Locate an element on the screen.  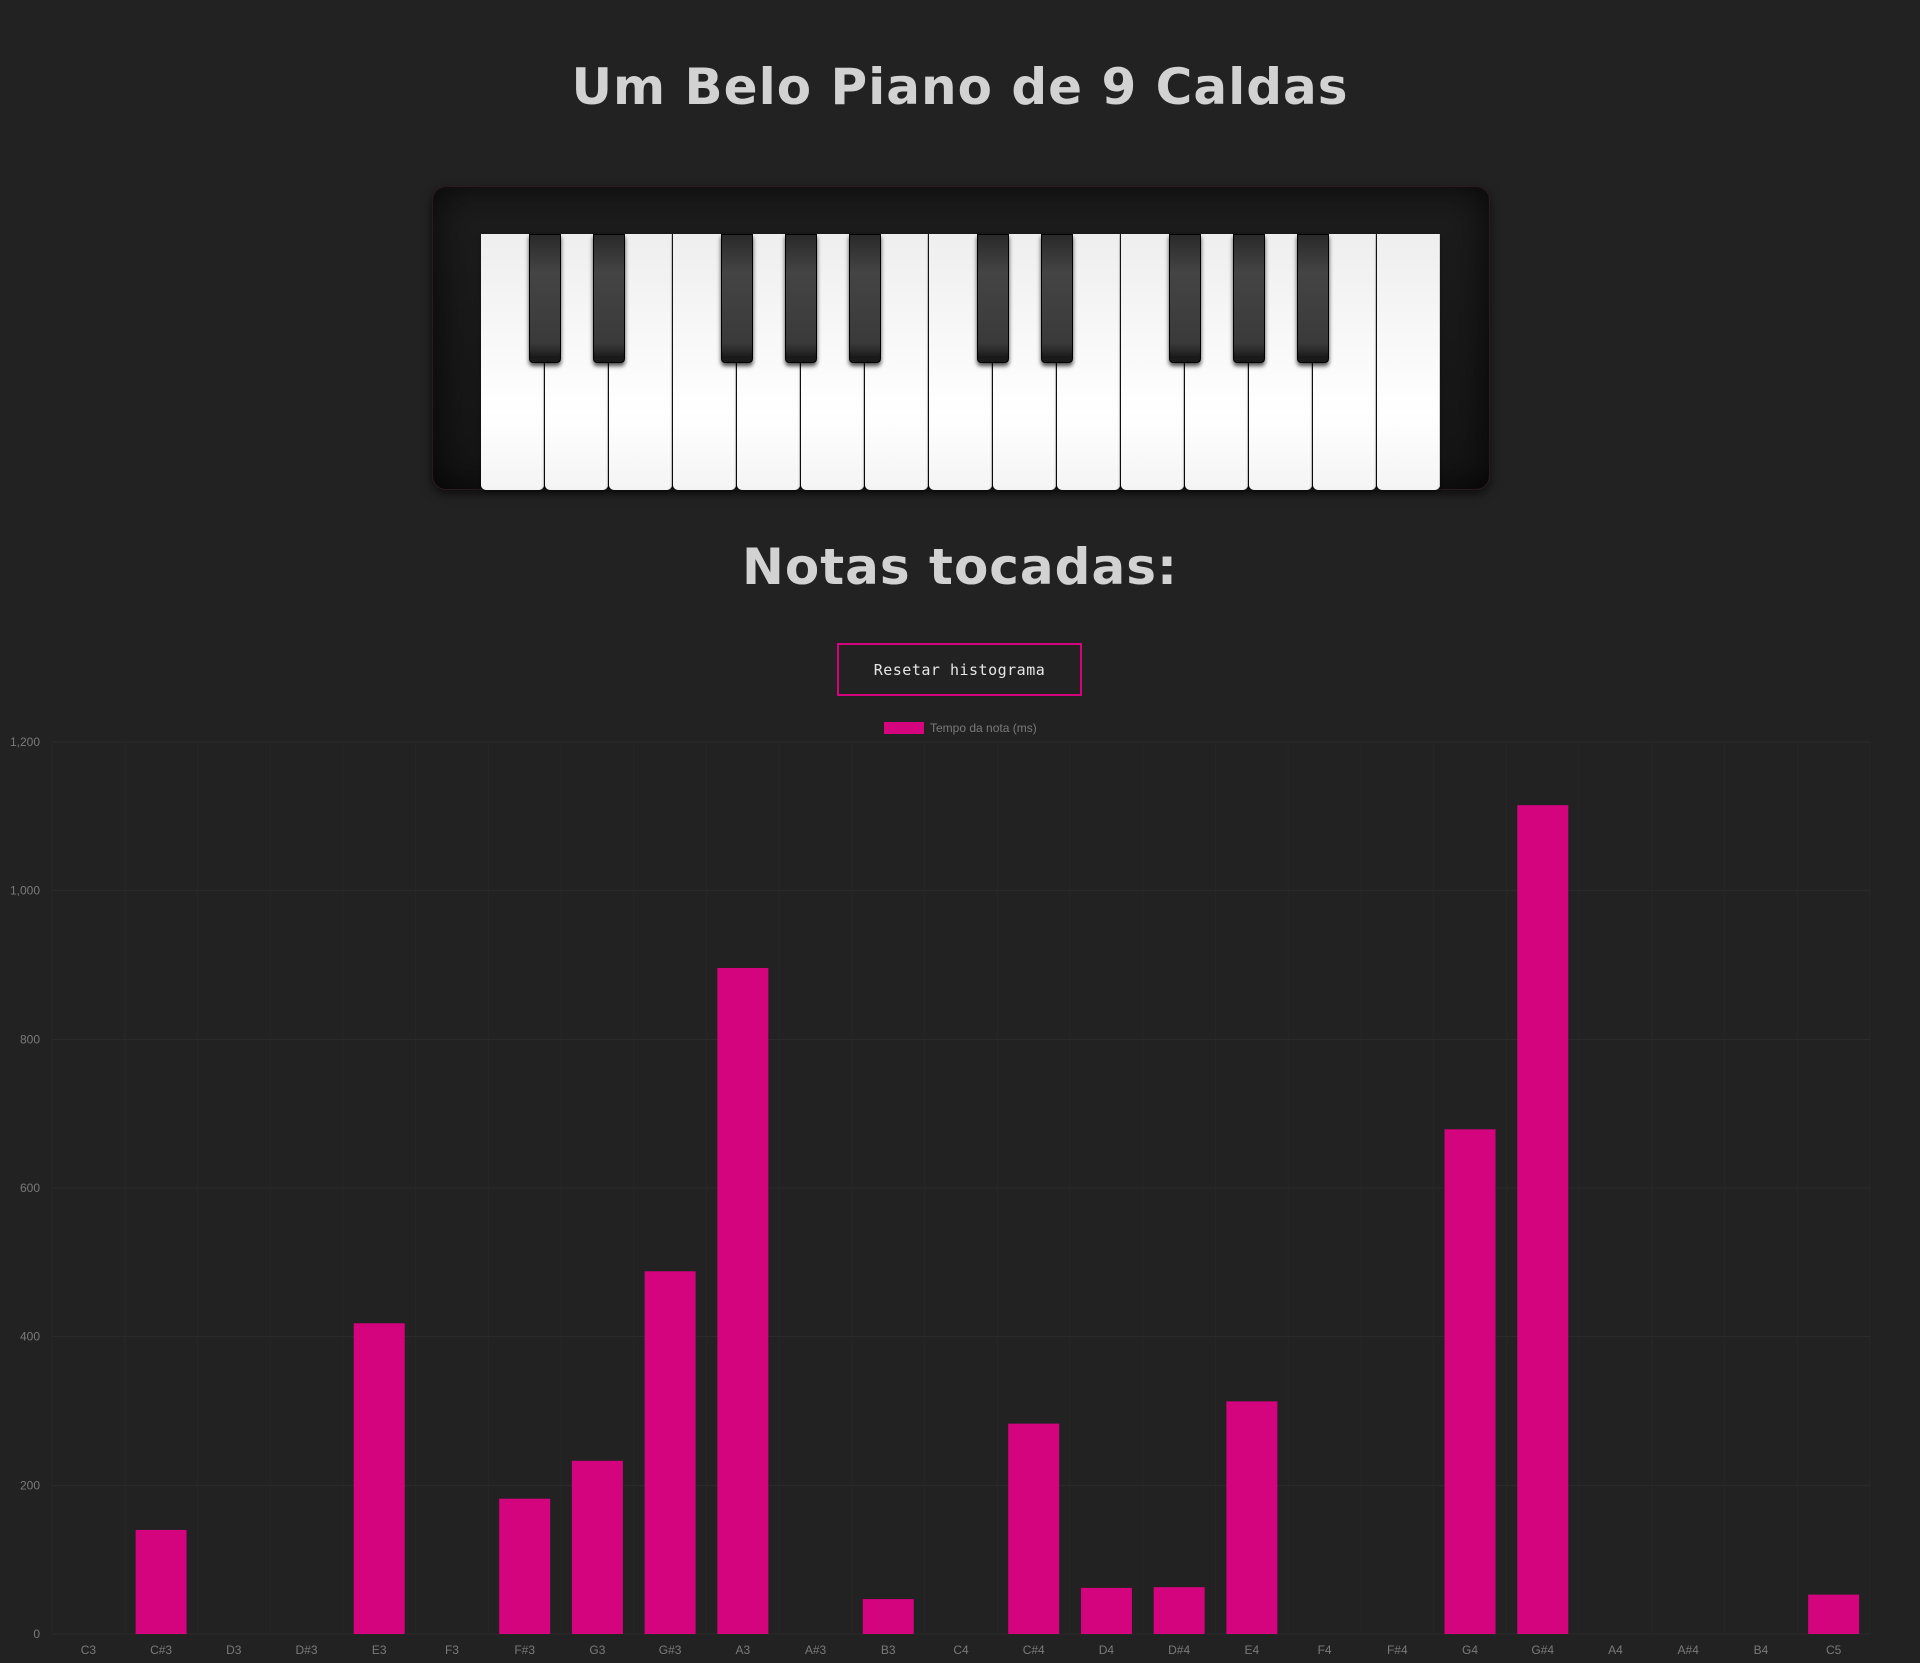
y-tick-label: 1,000 is located at coordinates (25, 891).